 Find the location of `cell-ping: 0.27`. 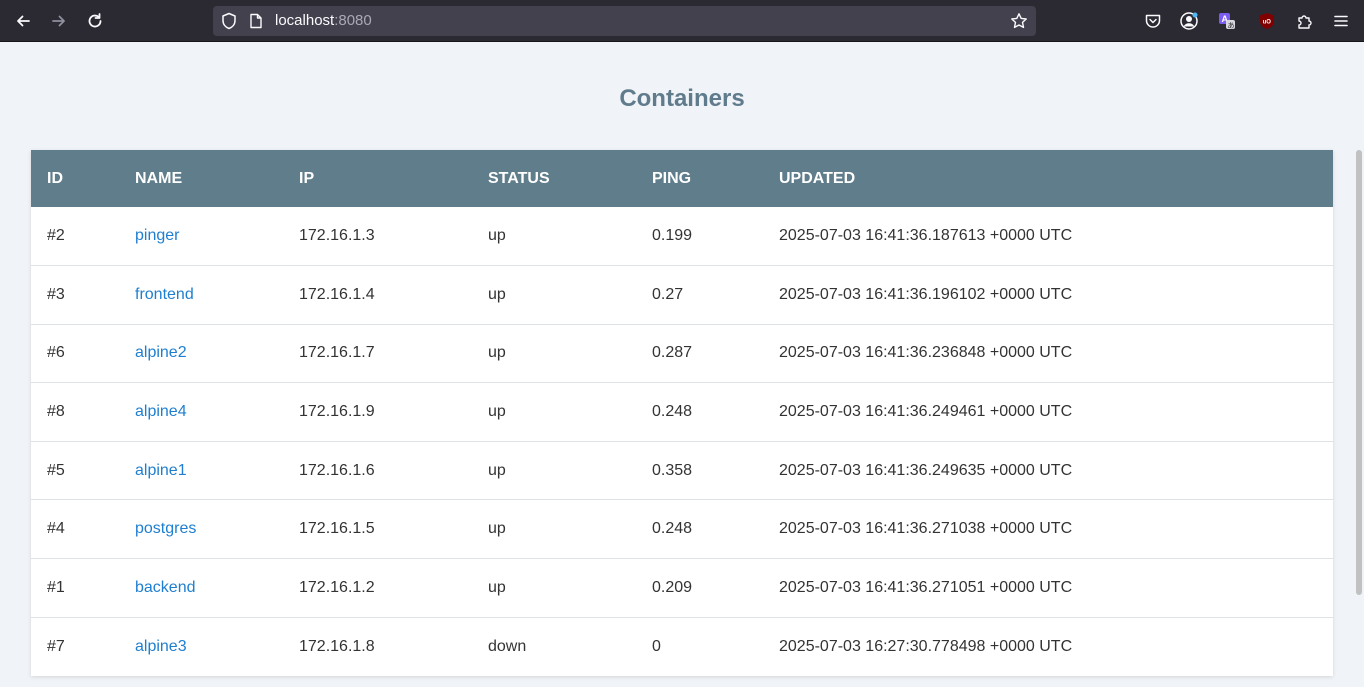

cell-ping: 0.27 is located at coordinates (668, 294).